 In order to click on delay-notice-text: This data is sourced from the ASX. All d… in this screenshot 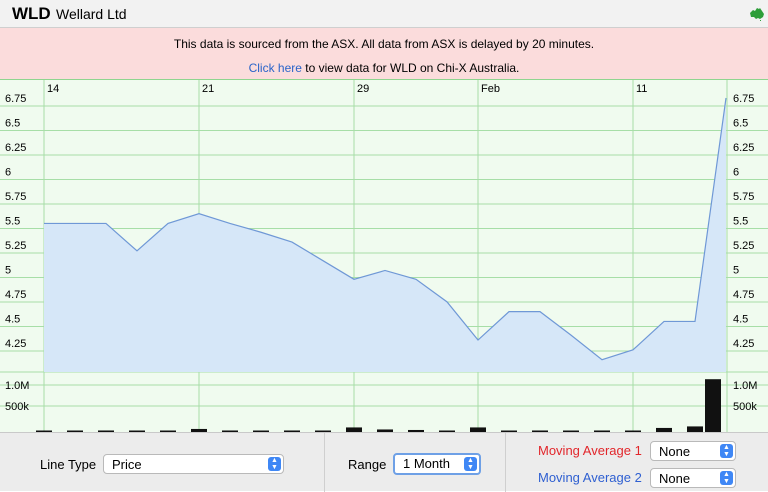, I will do `click(384, 44)`.